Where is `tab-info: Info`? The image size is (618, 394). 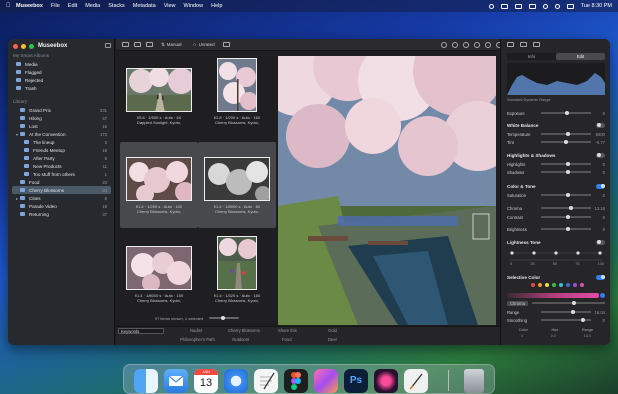
tab-info: Info is located at coordinates (531, 56).